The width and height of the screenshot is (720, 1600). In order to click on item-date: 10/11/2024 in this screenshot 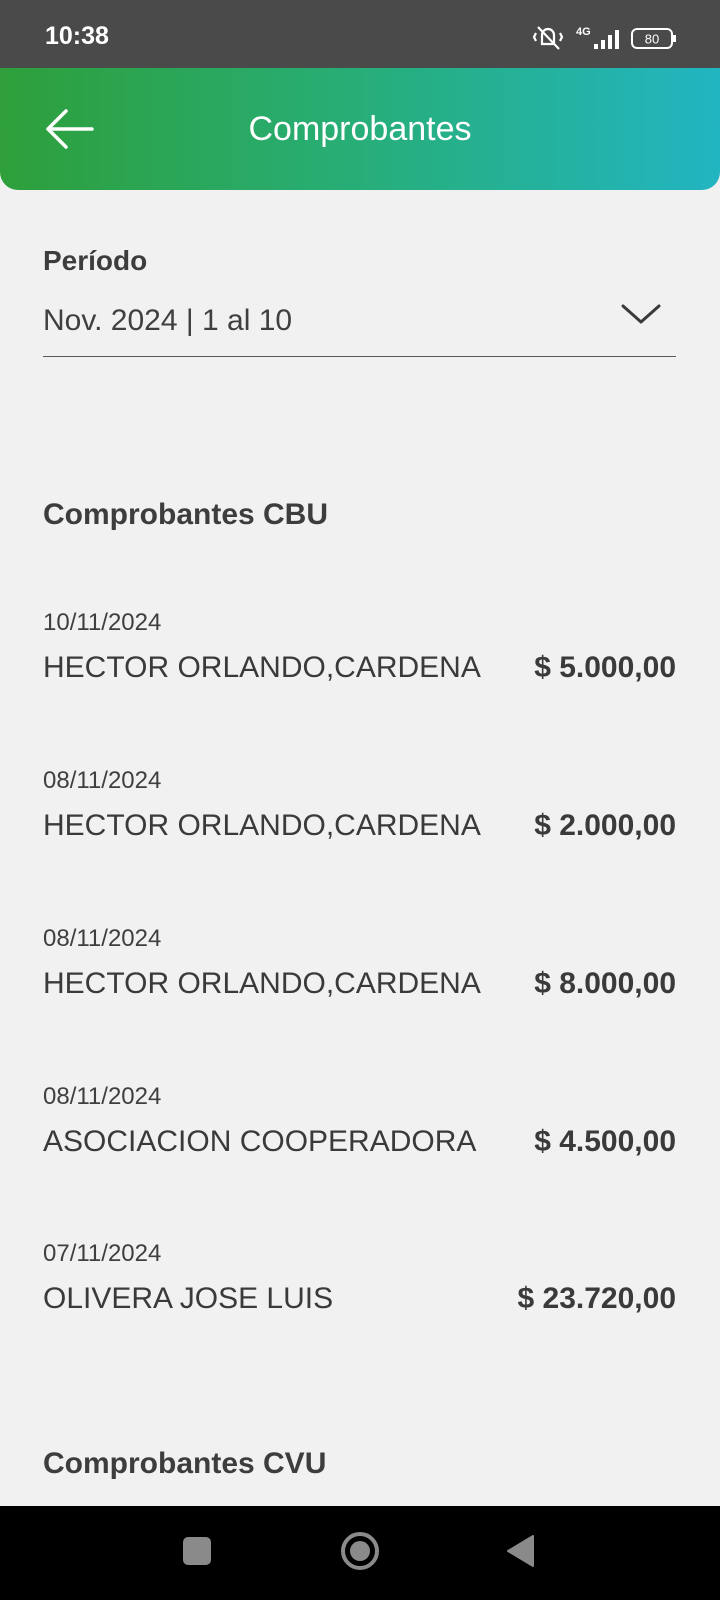, I will do `click(102, 622)`.